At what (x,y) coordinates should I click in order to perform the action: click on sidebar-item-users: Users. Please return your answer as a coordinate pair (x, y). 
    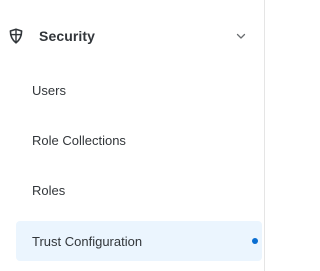
    Looking at the image, I should click on (132, 90).